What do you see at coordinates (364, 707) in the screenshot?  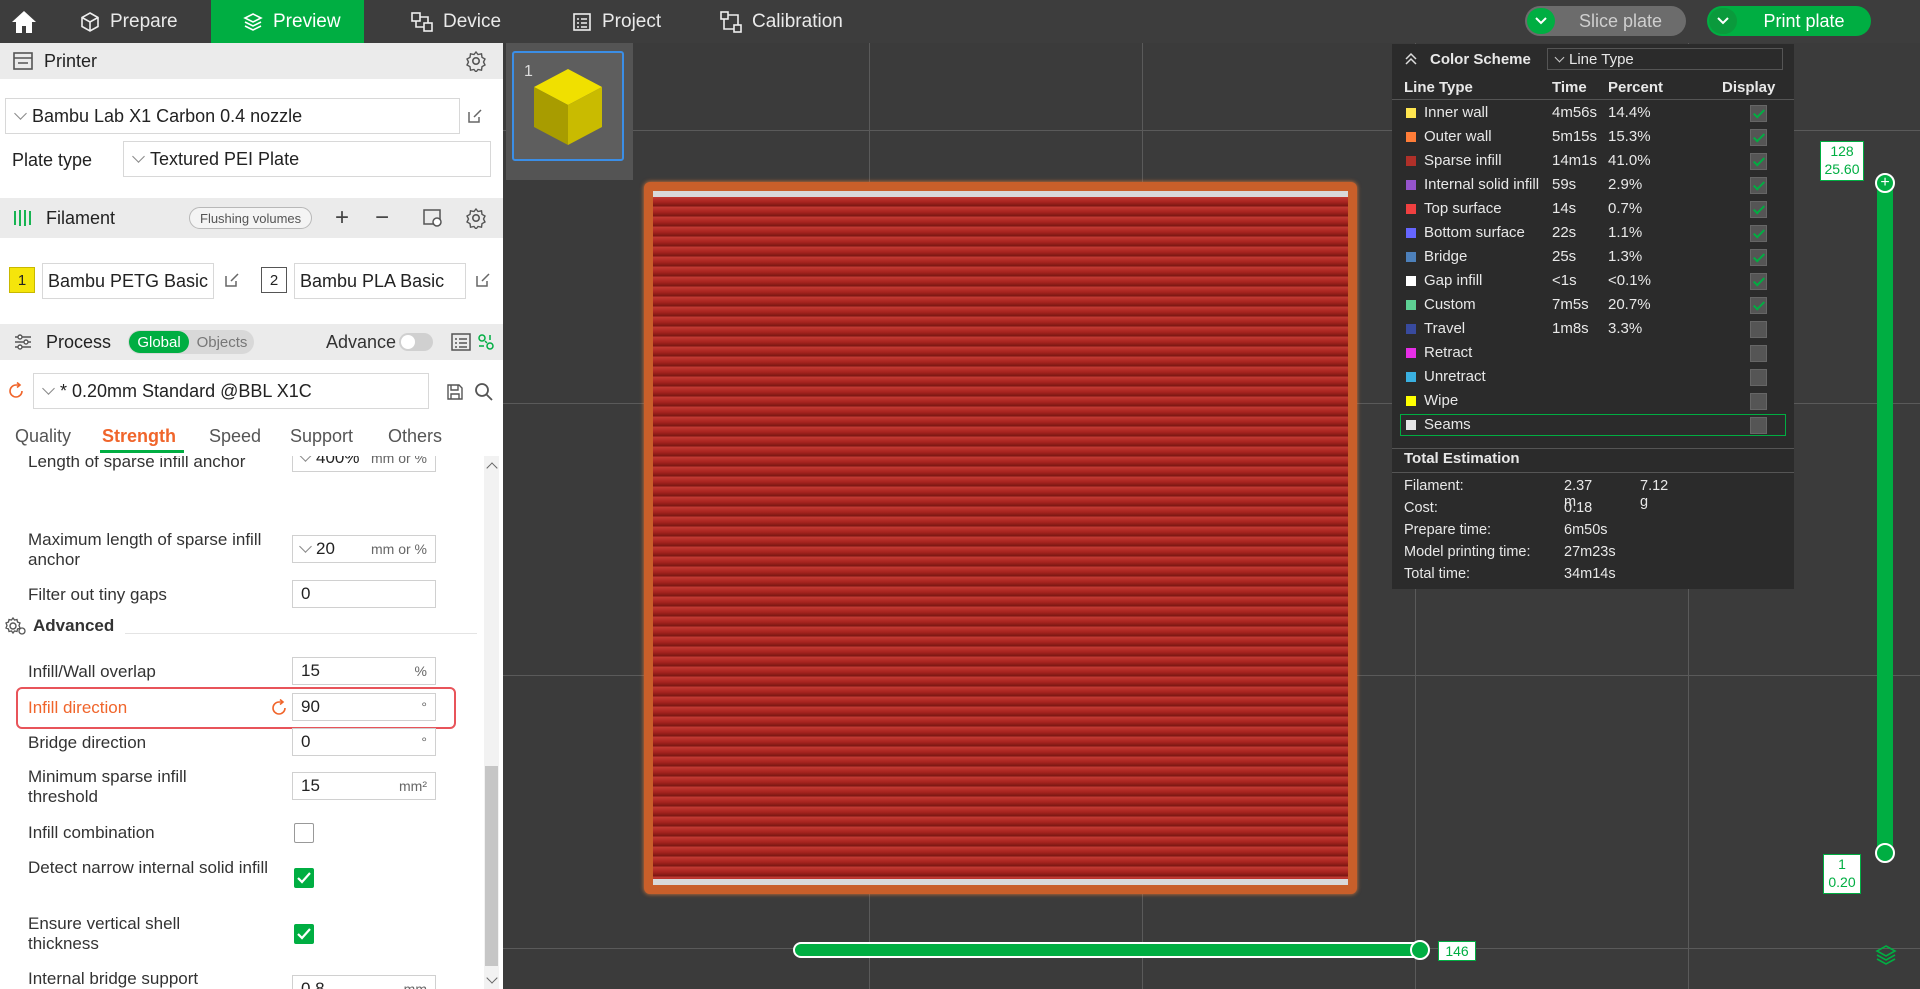 I see `infill-direction-input: 90 °` at bounding box center [364, 707].